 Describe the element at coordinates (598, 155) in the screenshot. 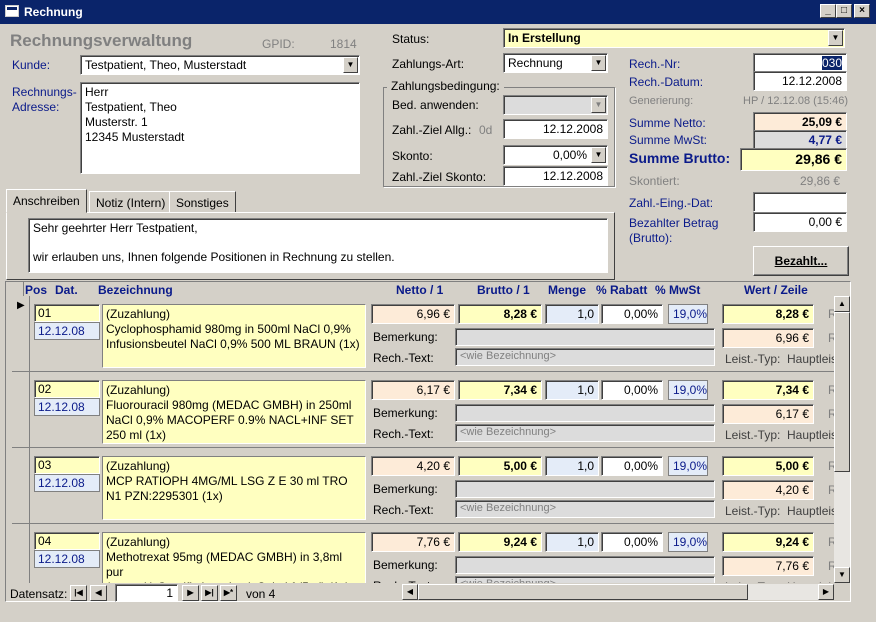

I see `skonto-dropdown-icon: ▼` at that location.